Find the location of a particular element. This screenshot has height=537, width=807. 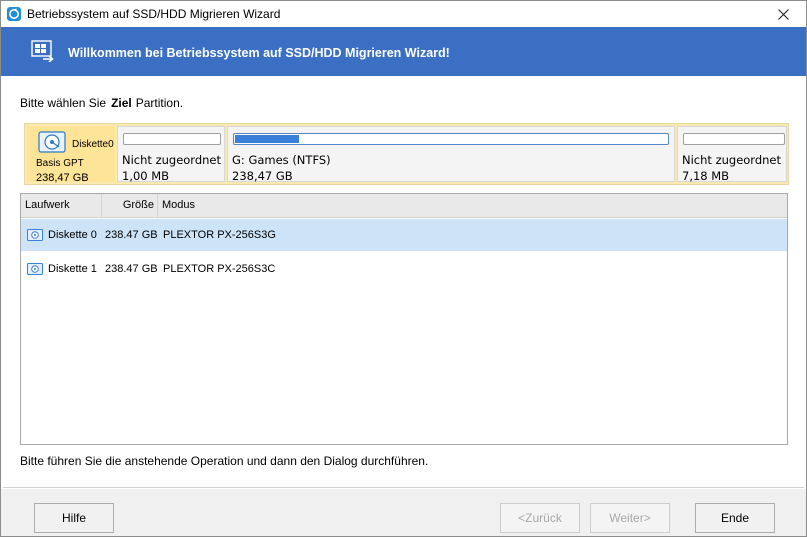

partition-size: 238,47 GB is located at coordinates (262, 176).